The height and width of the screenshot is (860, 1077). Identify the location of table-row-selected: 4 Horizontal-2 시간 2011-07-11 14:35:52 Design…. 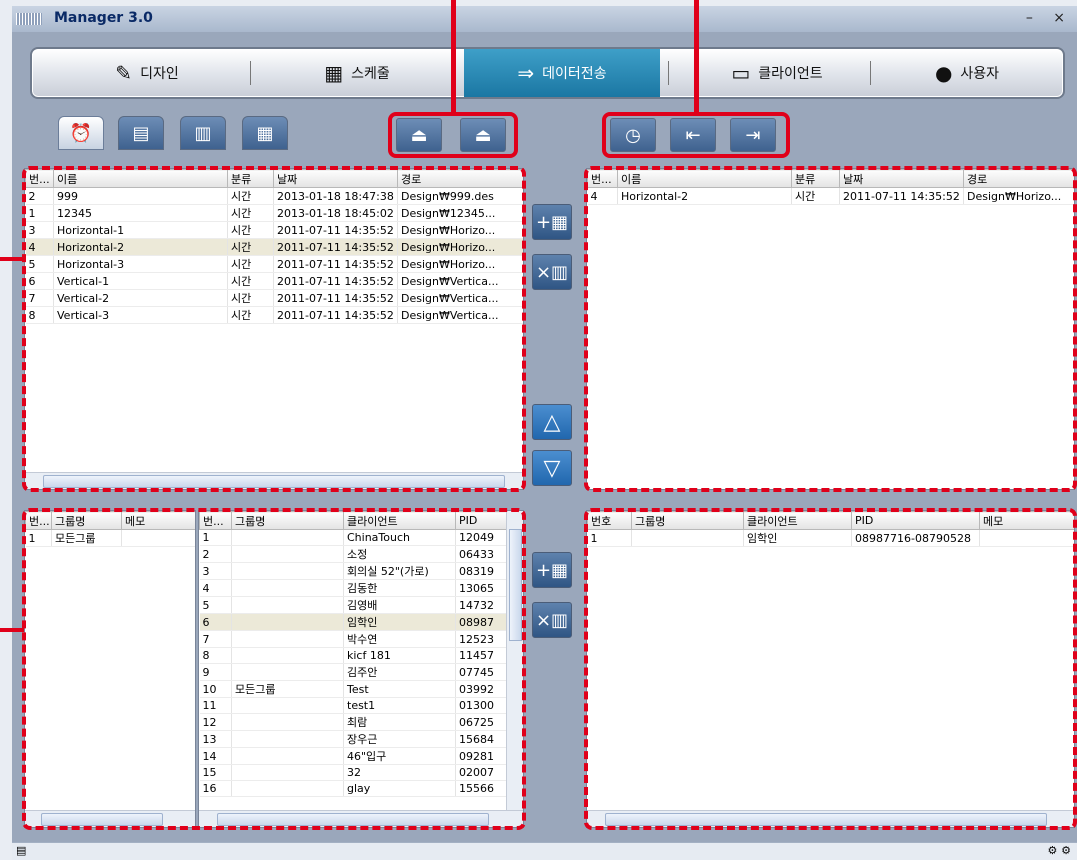
(274, 247).